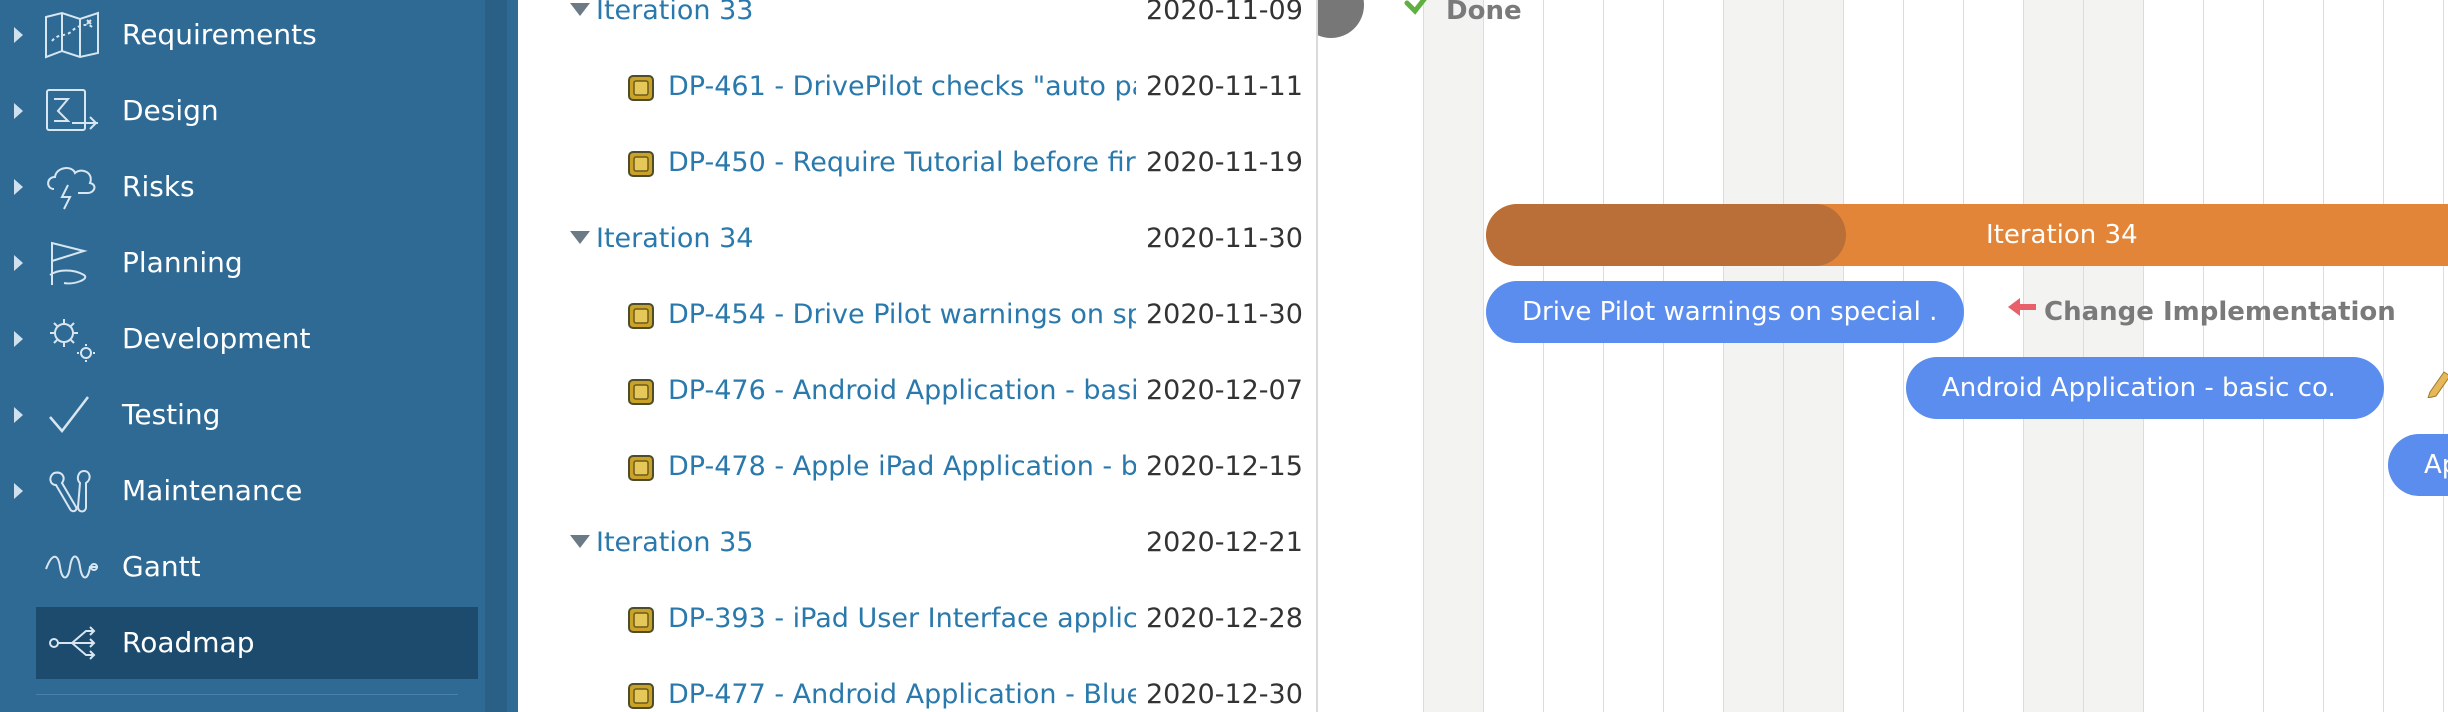  Describe the element at coordinates (247, 694) in the screenshot. I see `divider` at that location.